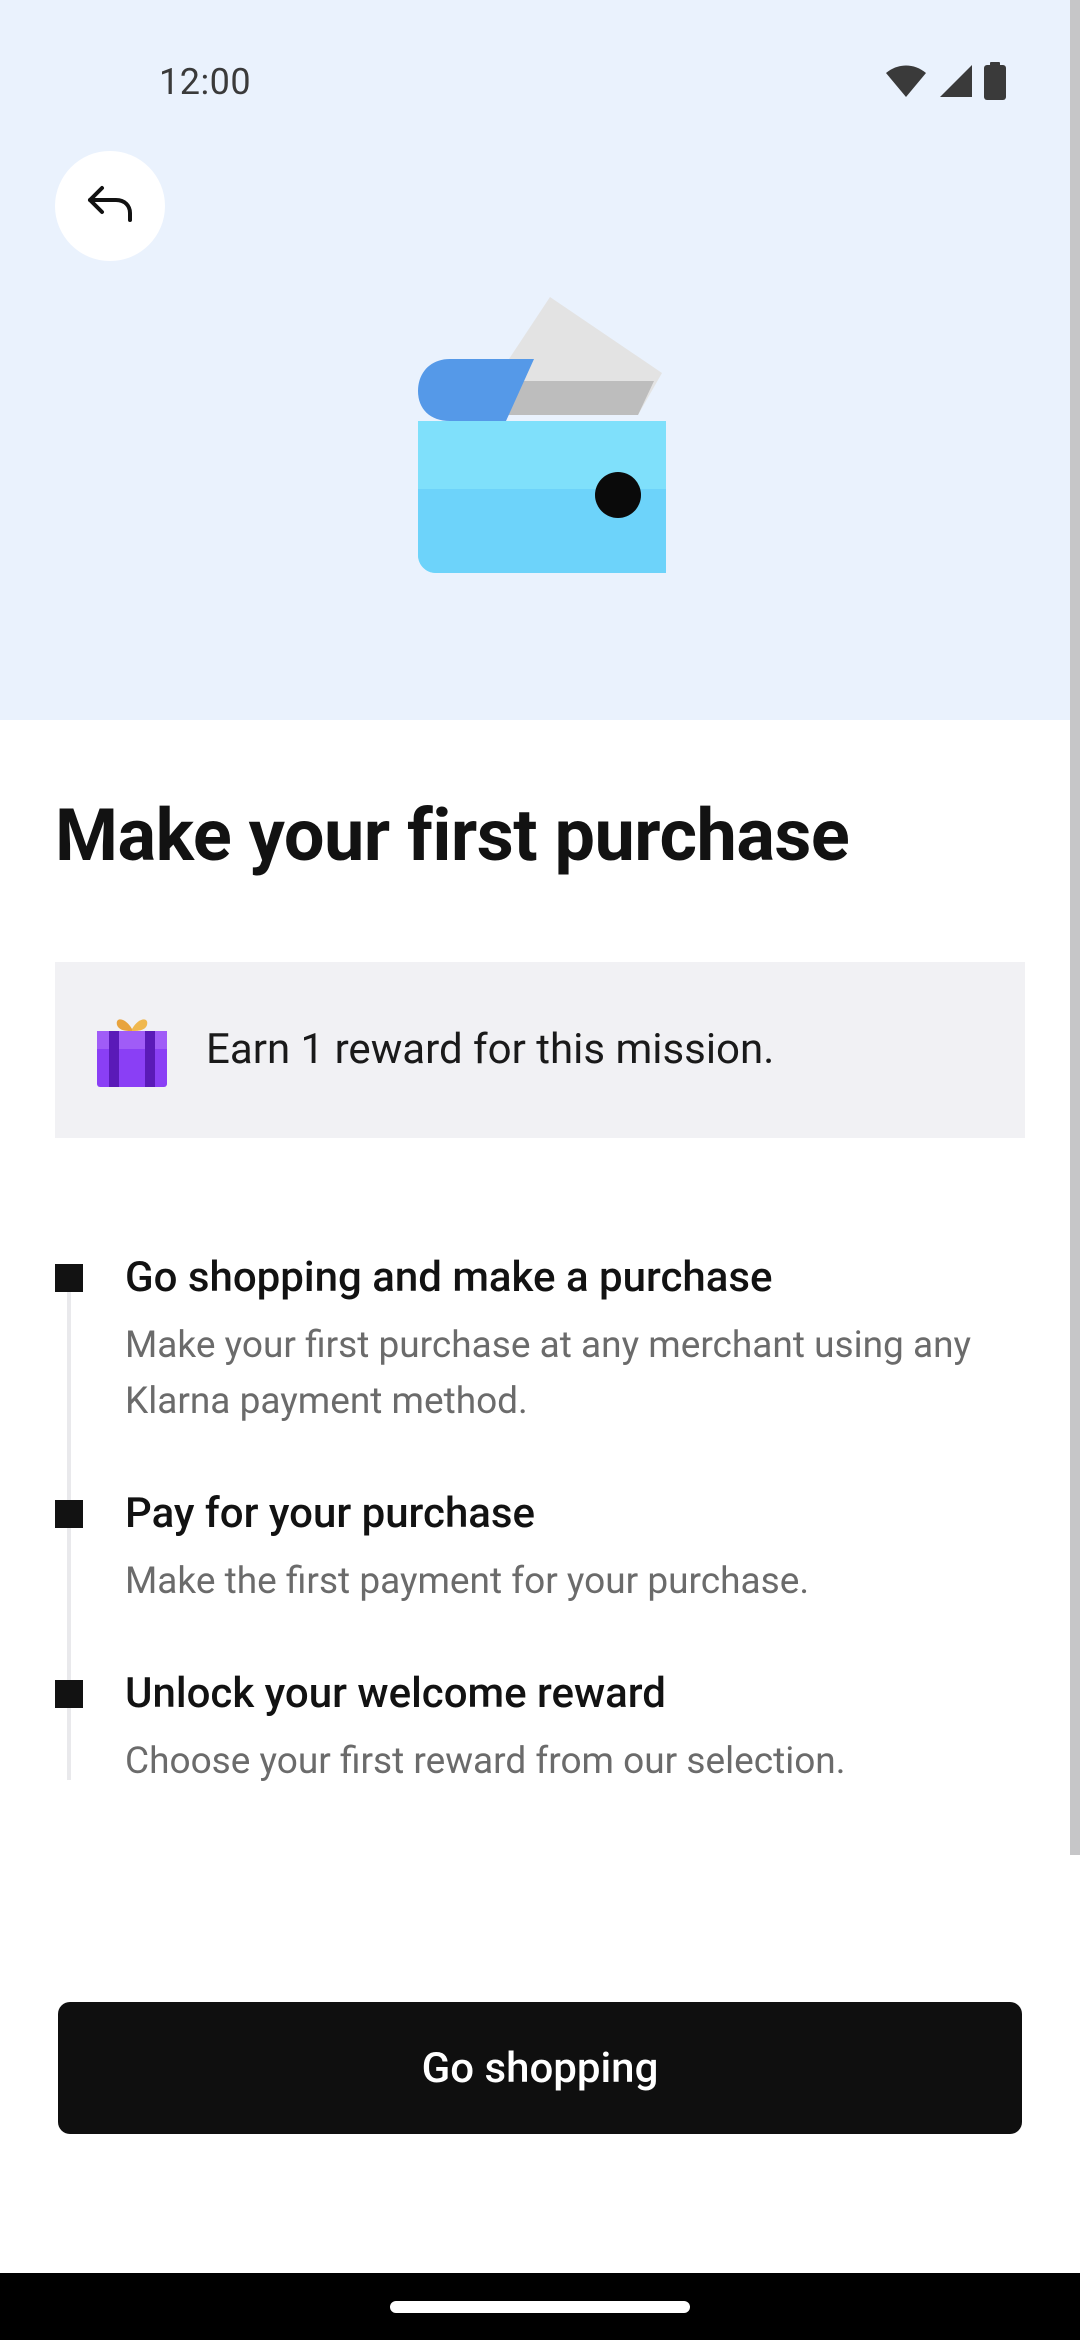 The height and width of the screenshot is (2340, 1080). Describe the element at coordinates (395, 1693) in the screenshot. I see `step-title: Unlock your welcome reward` at that location.